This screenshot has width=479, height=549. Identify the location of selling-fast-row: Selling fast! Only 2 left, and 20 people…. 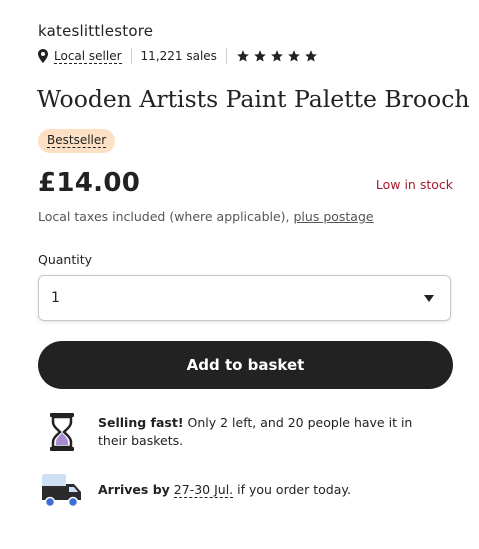
(240, 432).